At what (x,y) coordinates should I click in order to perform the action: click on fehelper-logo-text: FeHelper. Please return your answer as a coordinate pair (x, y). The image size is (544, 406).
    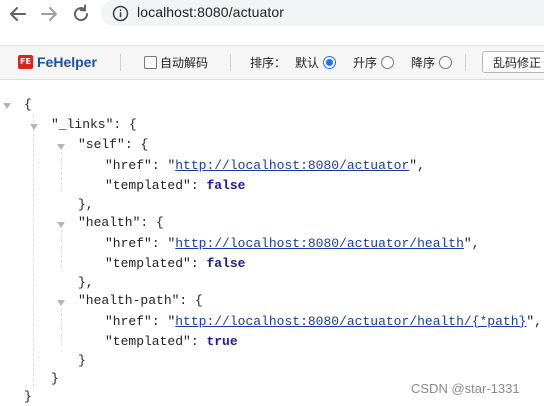
    Looking at the image, I should click on (67, 62).